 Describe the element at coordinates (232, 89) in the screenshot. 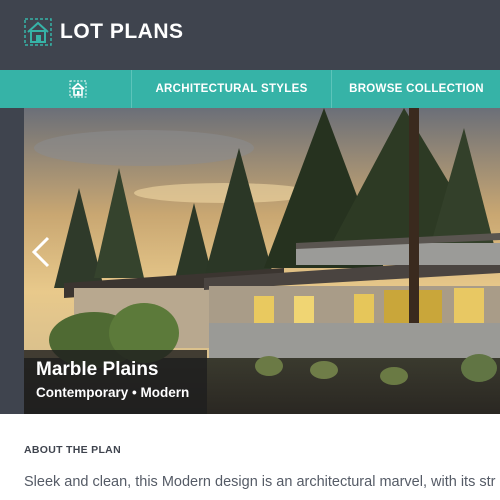

I see `nav-architectural-styles: ARCHITECTURAL STYLES` at that location.